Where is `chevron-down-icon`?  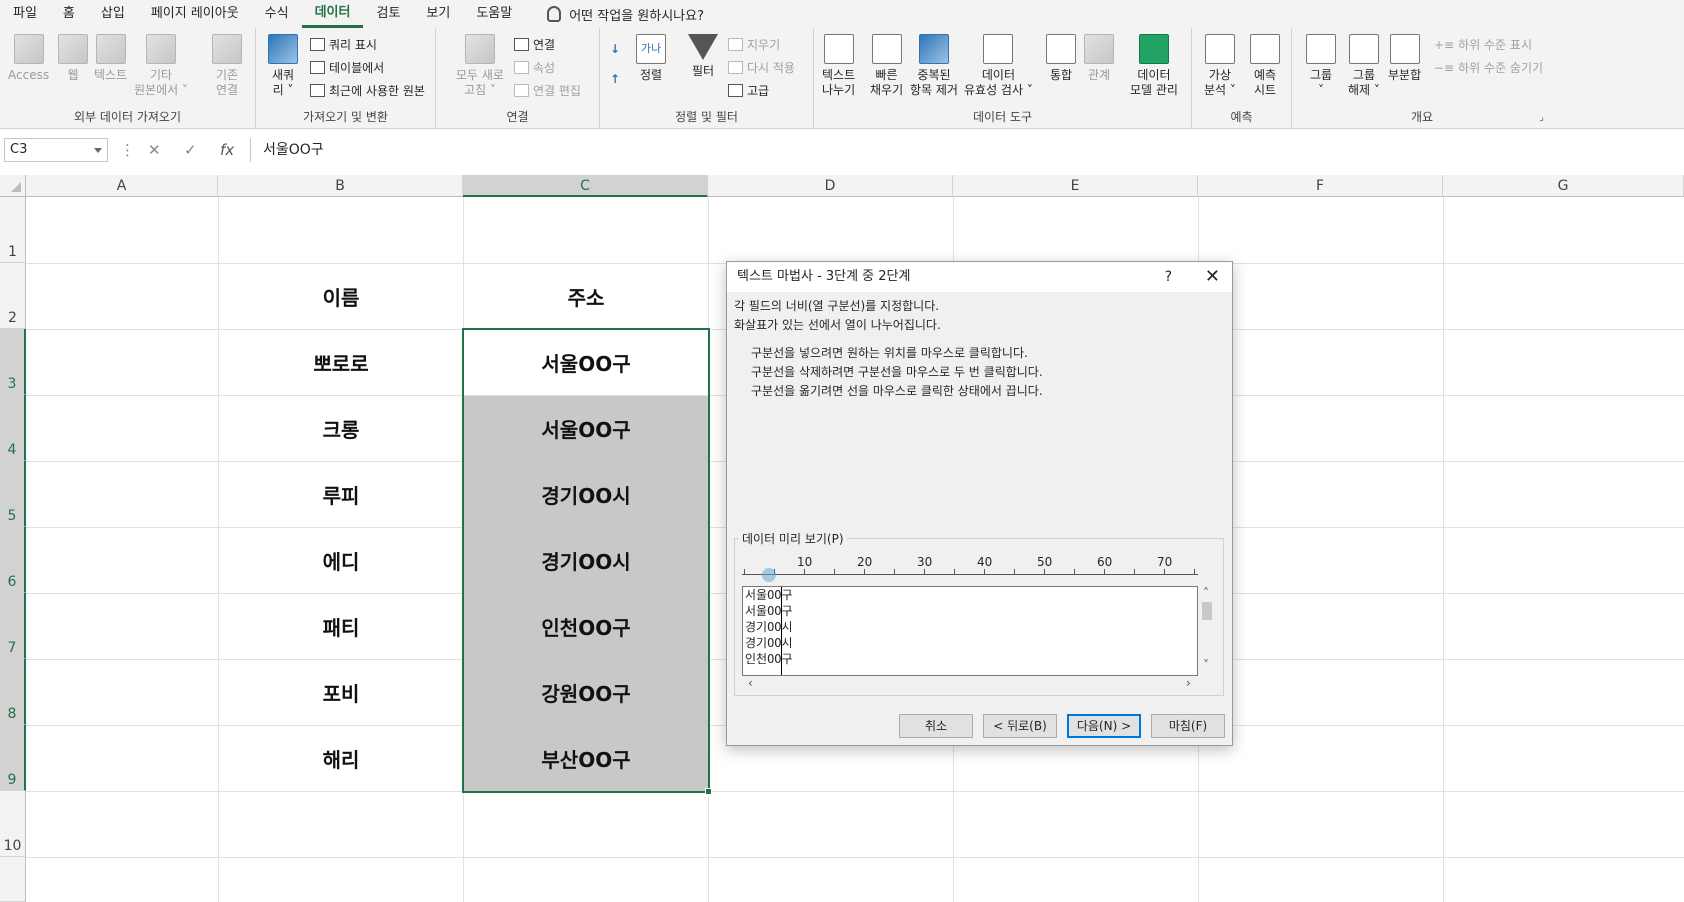
chevron-down-icon is located at coordinates (98, 150).